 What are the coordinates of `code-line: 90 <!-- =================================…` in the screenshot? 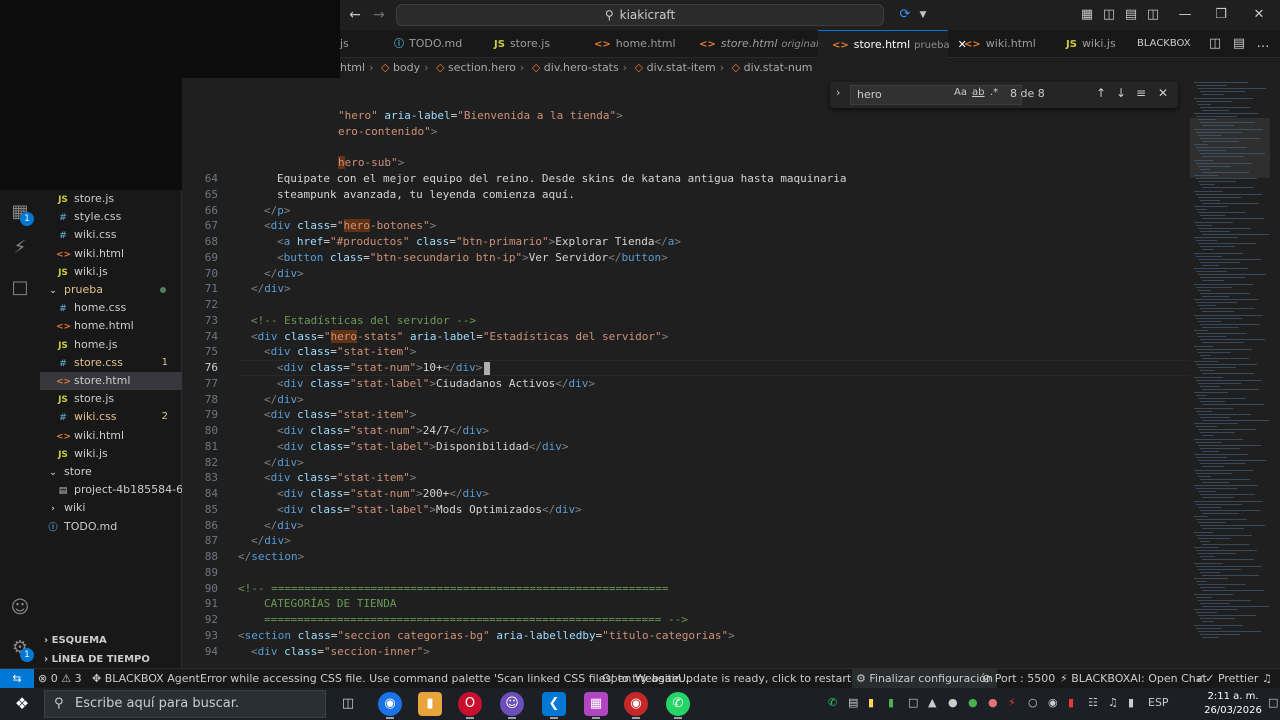 It's located at (682, 589).